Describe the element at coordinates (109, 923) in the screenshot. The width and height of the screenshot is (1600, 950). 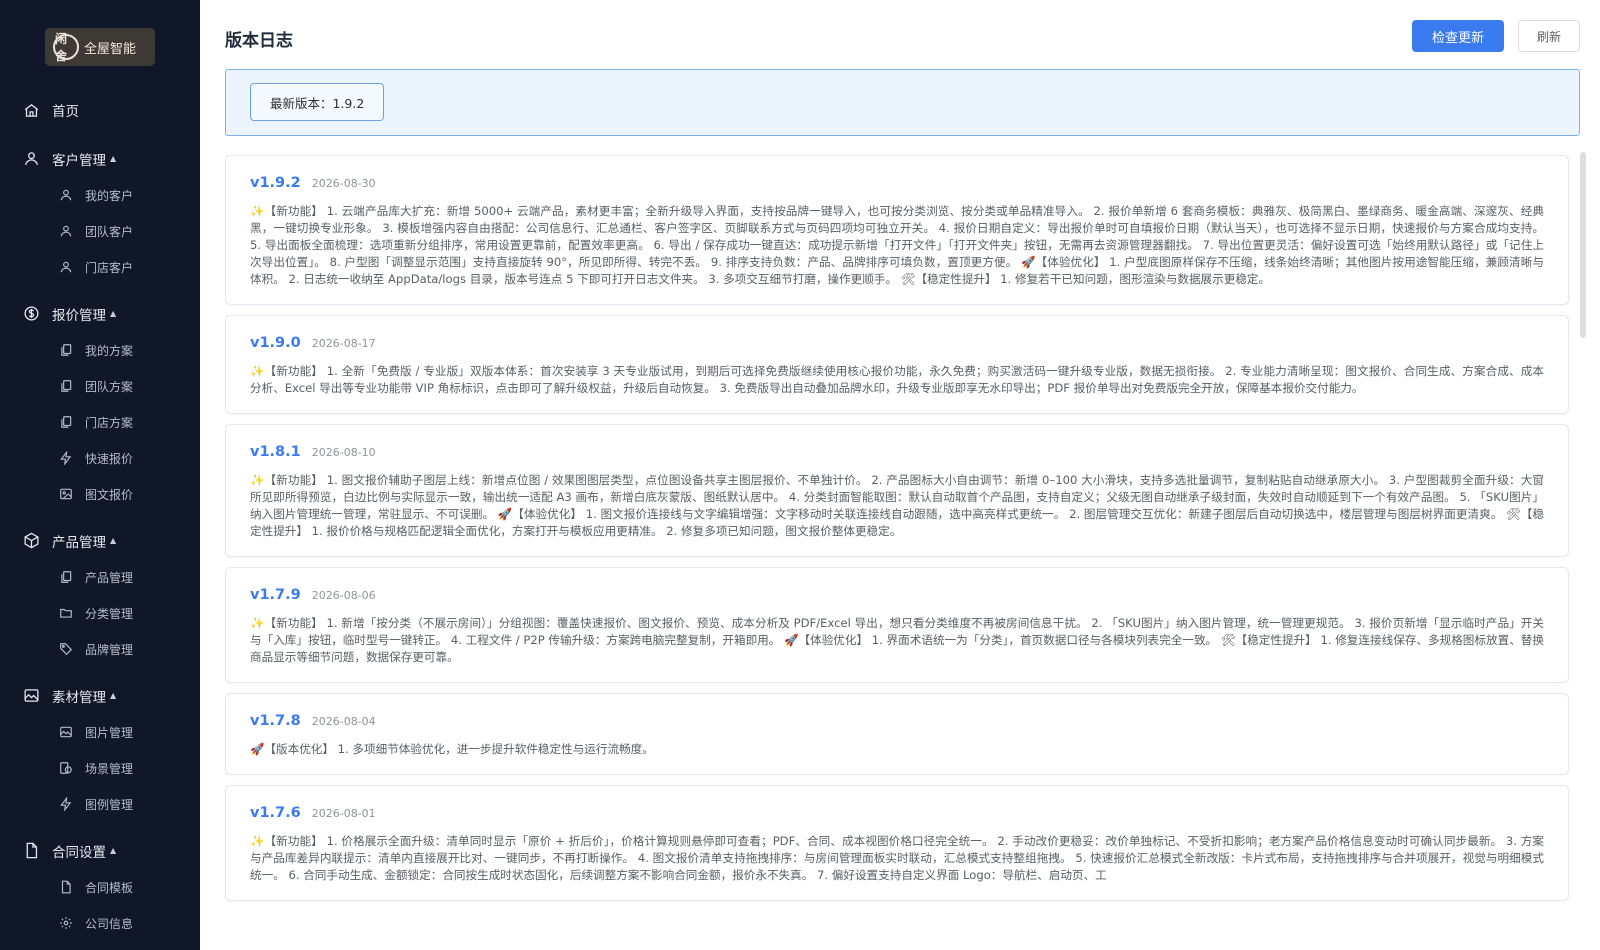
I see `sidebar-item-label: 公司信息` at that location.